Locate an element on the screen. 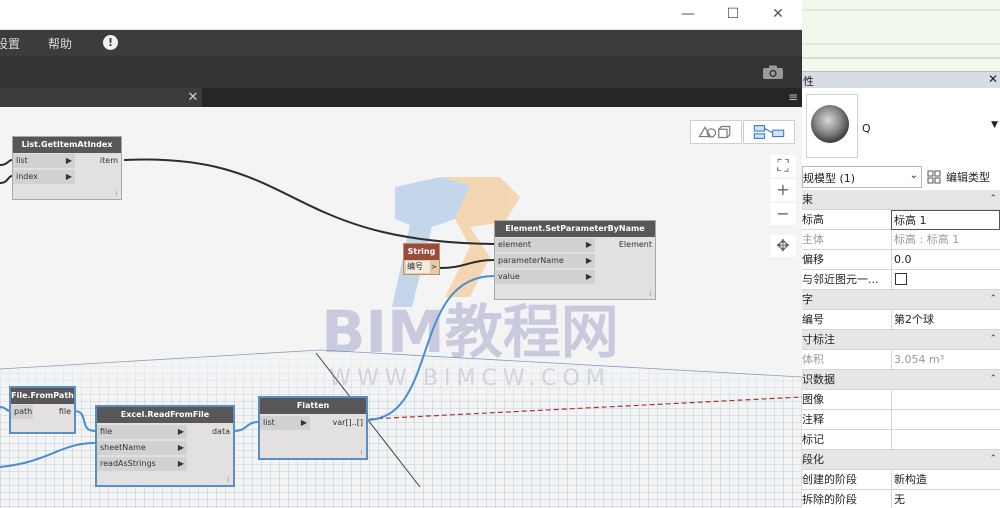  port-readasstrings: readAsStrings ▶ is located at coordinates (142, 464).